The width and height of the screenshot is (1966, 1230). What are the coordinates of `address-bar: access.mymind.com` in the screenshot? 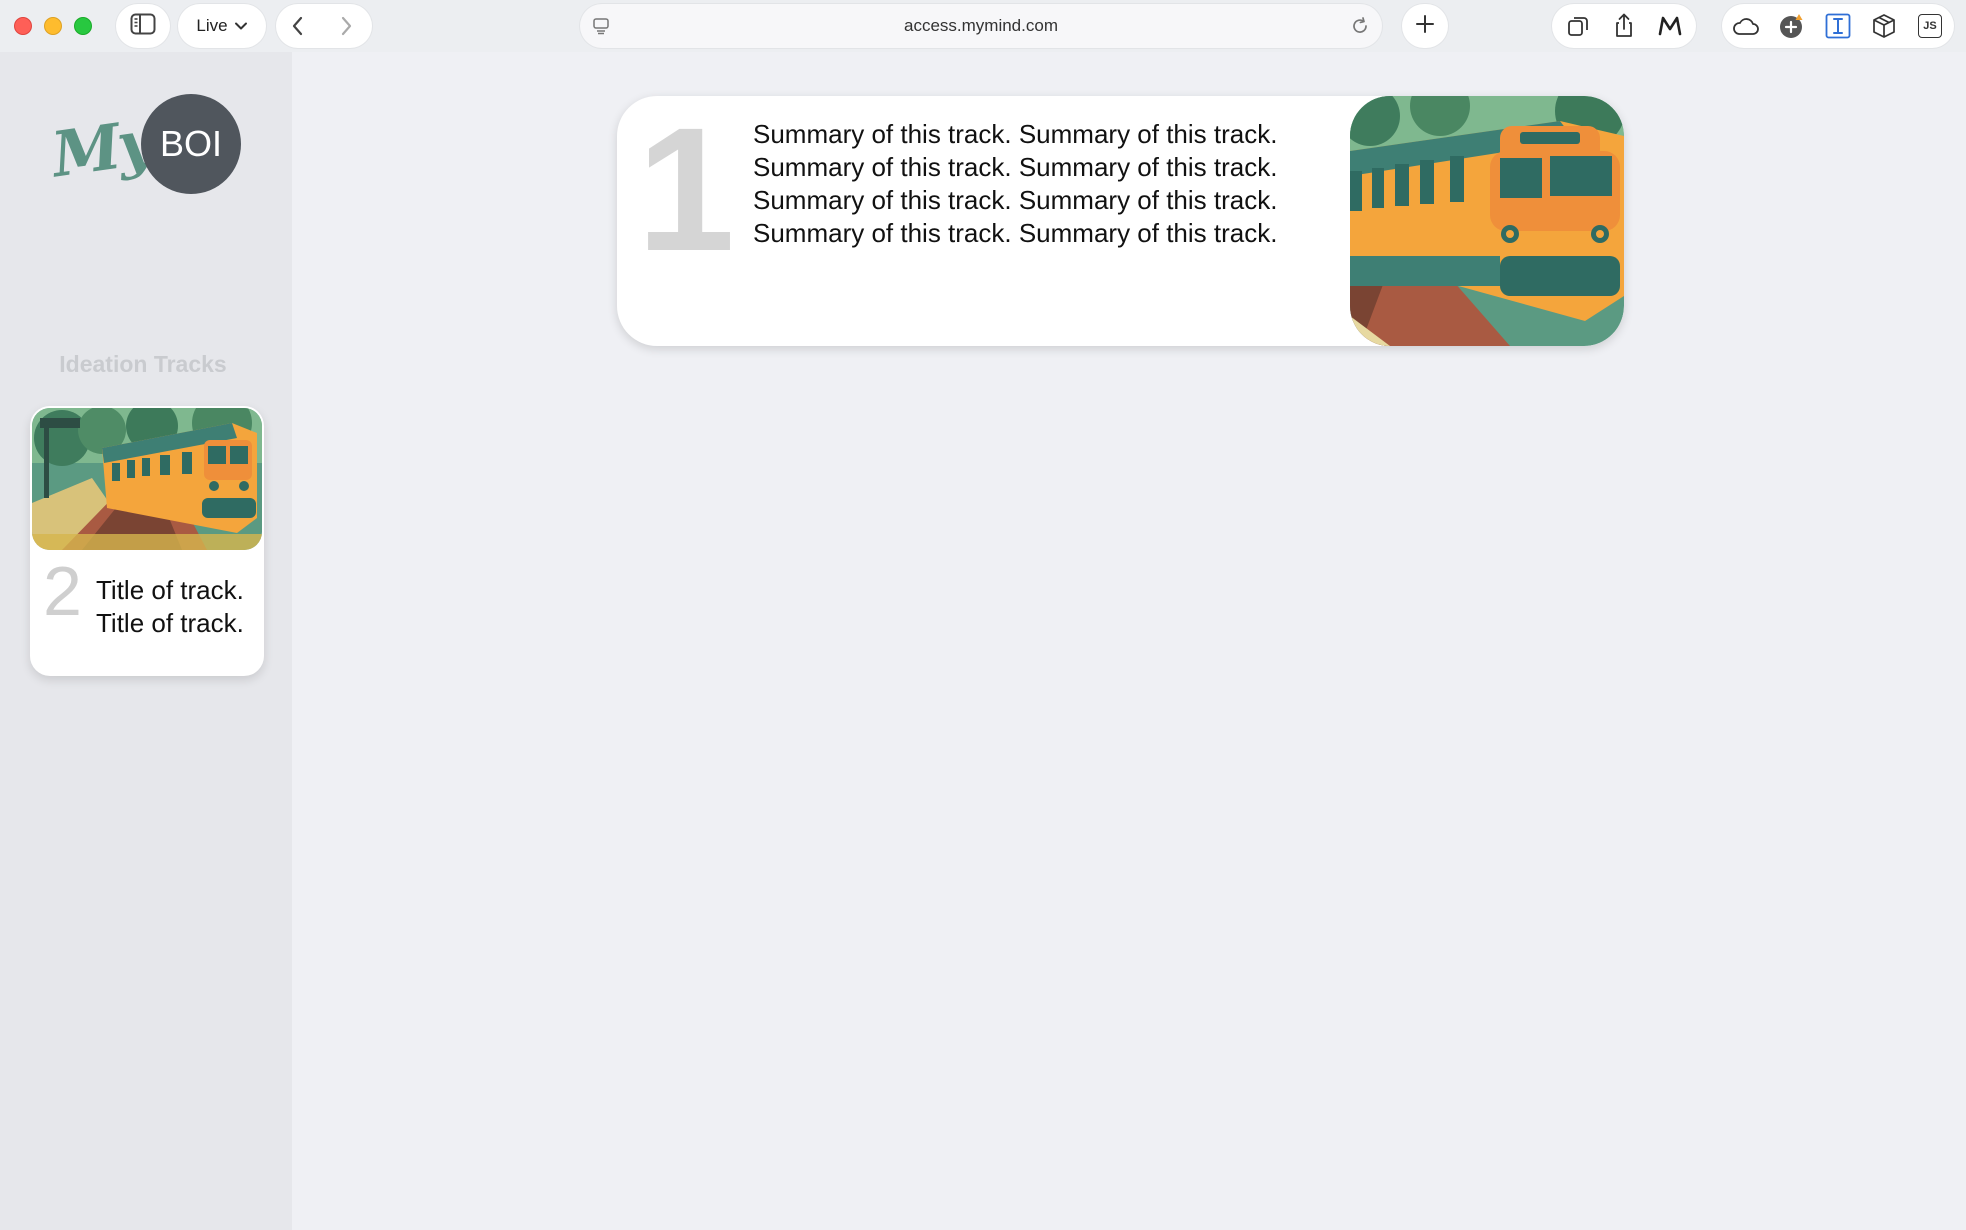 It's located at (981, 26).